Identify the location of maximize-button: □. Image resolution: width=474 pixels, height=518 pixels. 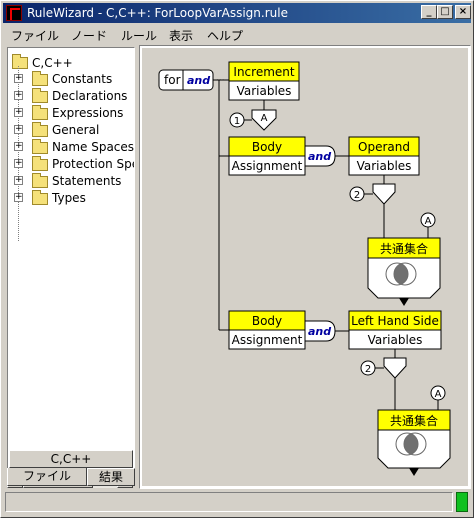
(445, 12).